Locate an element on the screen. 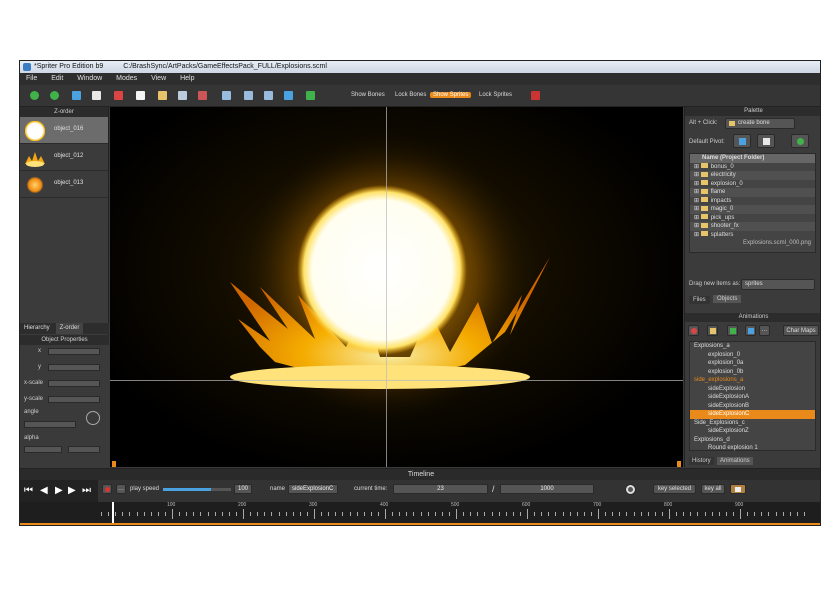  zorder-item: object_013 is located at coordinates (64, 184).